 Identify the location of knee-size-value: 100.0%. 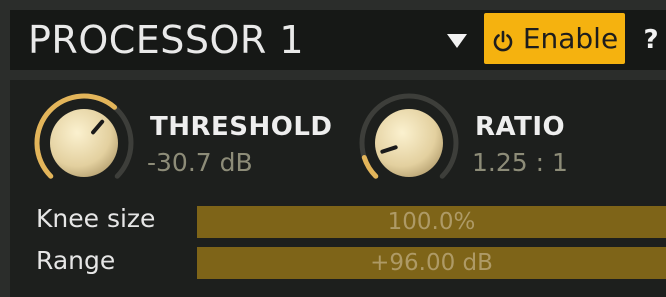
(431, 222).